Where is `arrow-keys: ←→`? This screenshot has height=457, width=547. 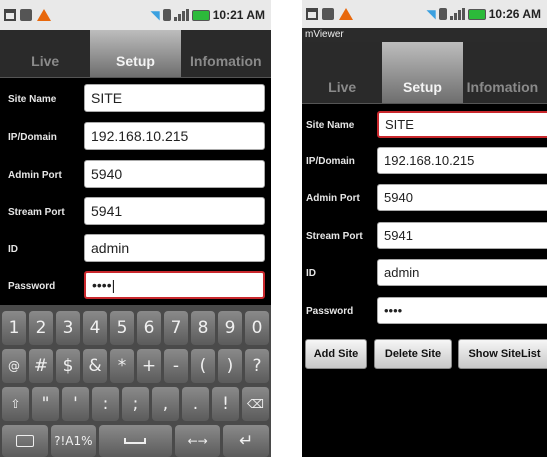
arrow-keys: ←→ is located at coordinates (197, 441).